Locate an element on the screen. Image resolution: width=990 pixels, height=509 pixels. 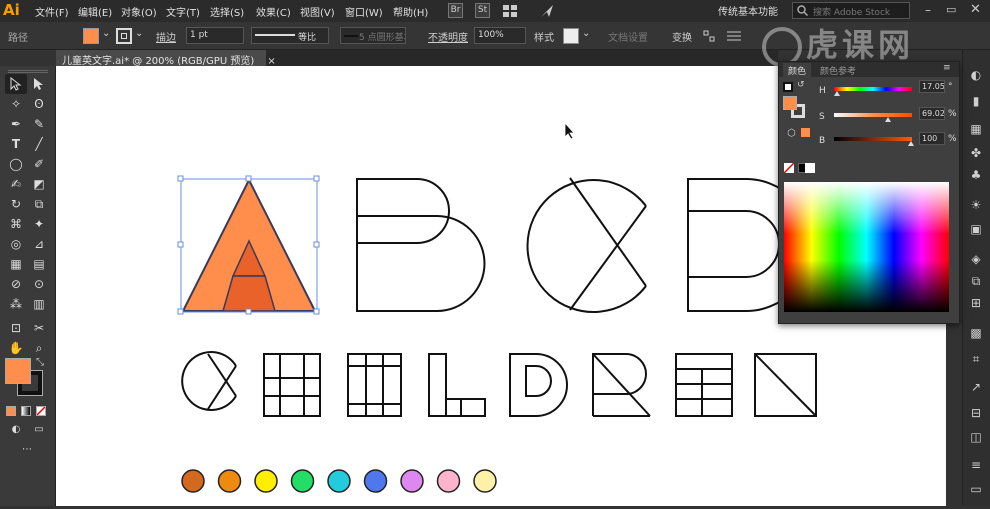
hand-tool-icon: ✋ is located at coordinates (16, 348).